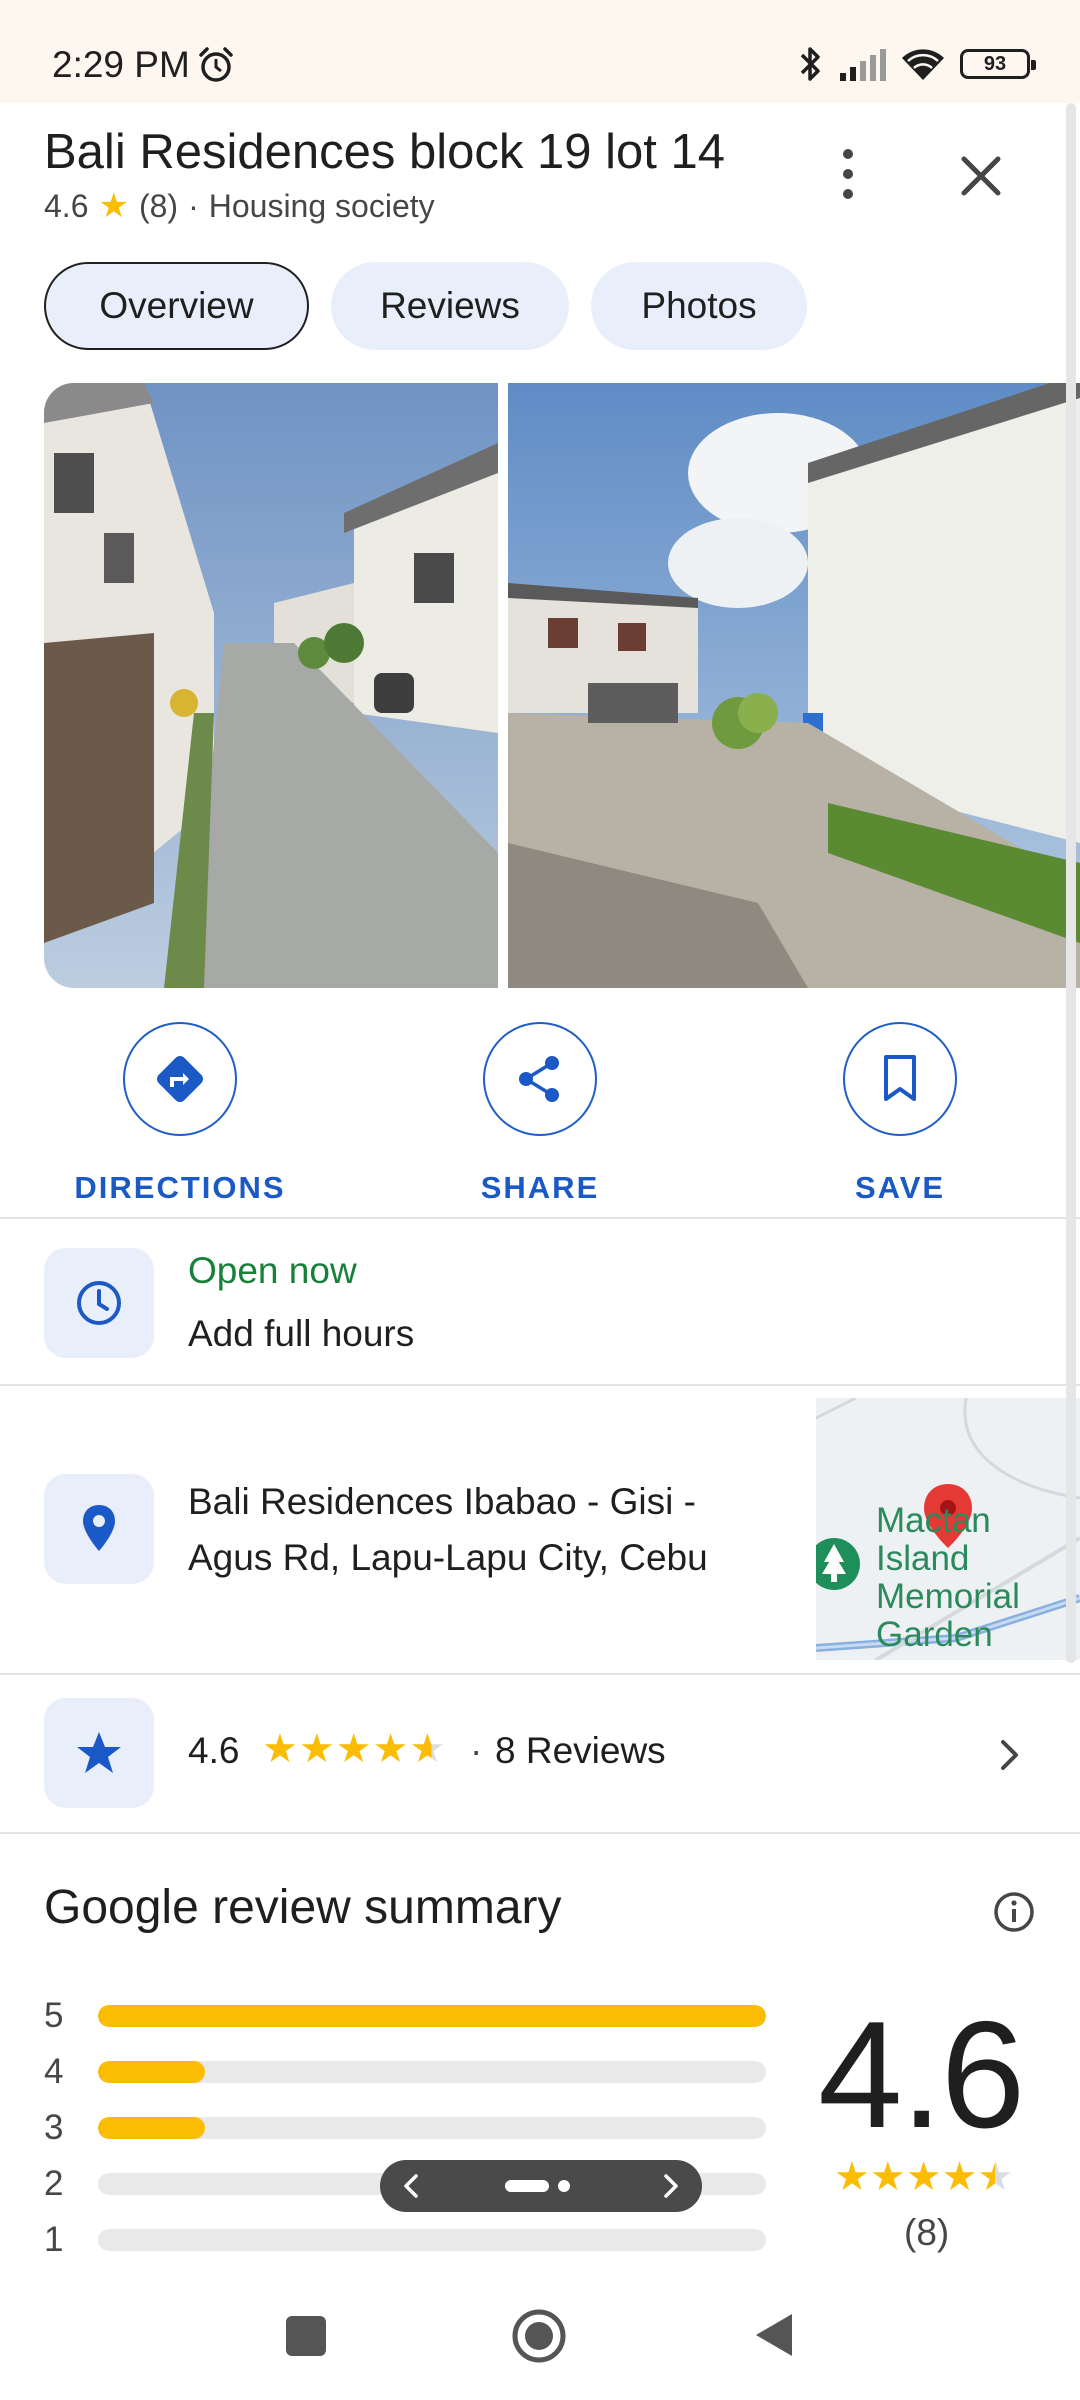 This screenshot has width=1080, height=2400. Describe the element at coordinates (948, 1577) in the screenshot. I see `map-place-label: Mactan Island Memorial Garden` at that location.